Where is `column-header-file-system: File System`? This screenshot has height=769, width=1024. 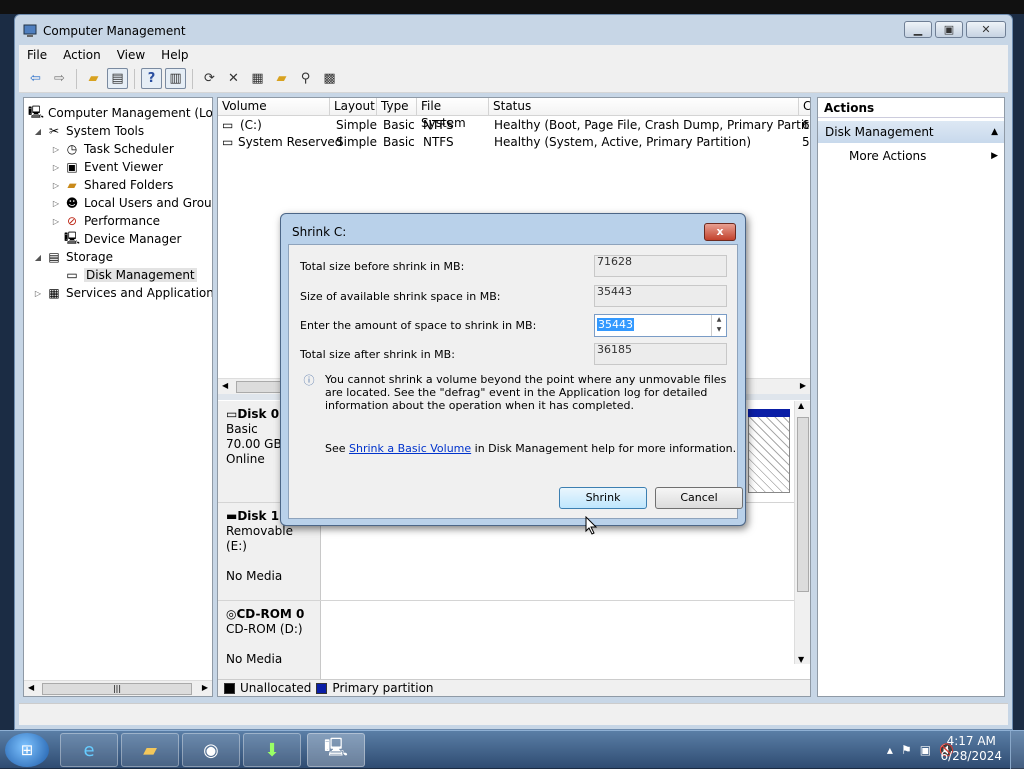 column-header-file-system: File System is located at coordinates (453, 114).